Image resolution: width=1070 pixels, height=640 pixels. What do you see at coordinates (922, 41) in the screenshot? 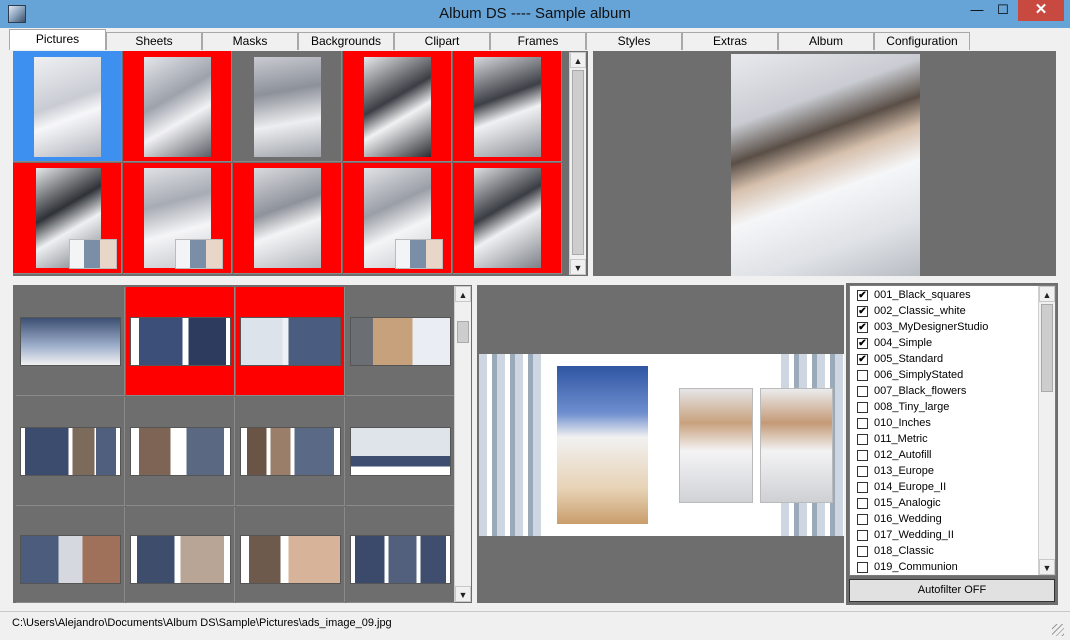
I see `tab-configuration: Configuration` at bounding box center [922, 41].